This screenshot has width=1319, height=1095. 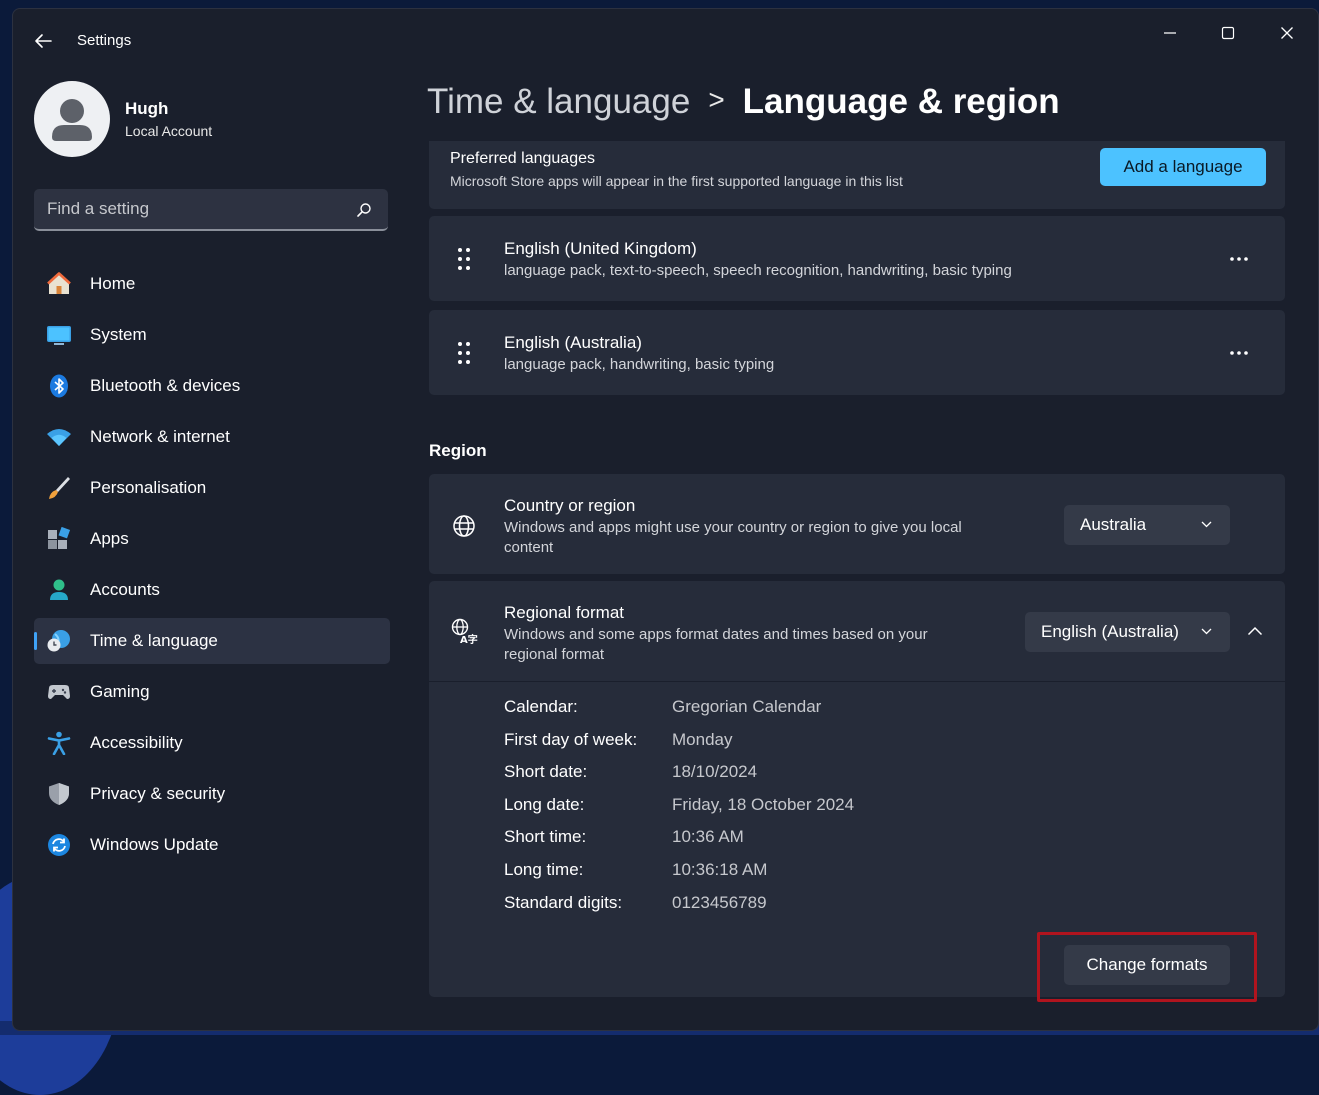 I want to click on accessibility-icon, so click(x=59, y=743).